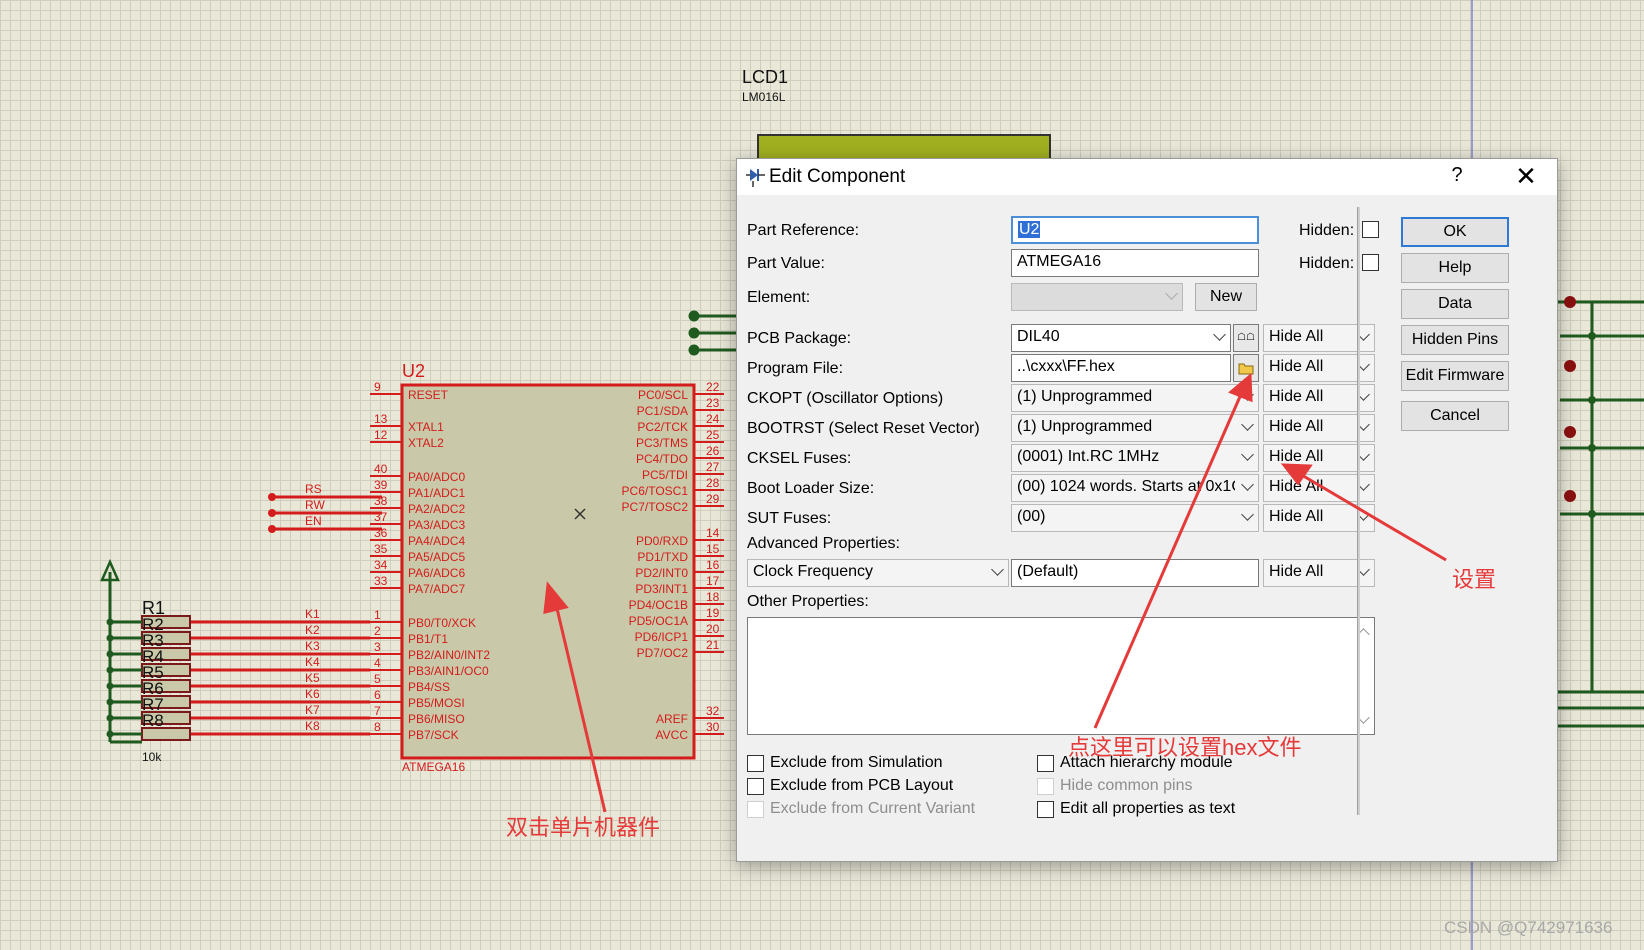 This screenshot has width=1644, height=950. I want to click on mcu-pin-name: PB4/SS, so click(429, 687).